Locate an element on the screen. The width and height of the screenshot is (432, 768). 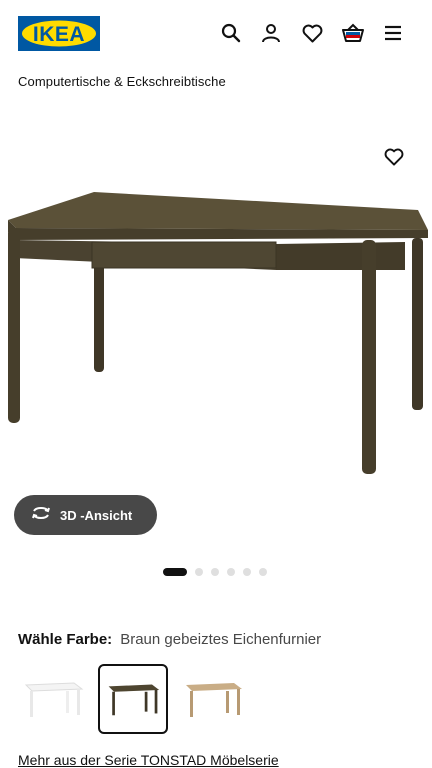
favorite-heart-icon is located at coordinates (394, 157).